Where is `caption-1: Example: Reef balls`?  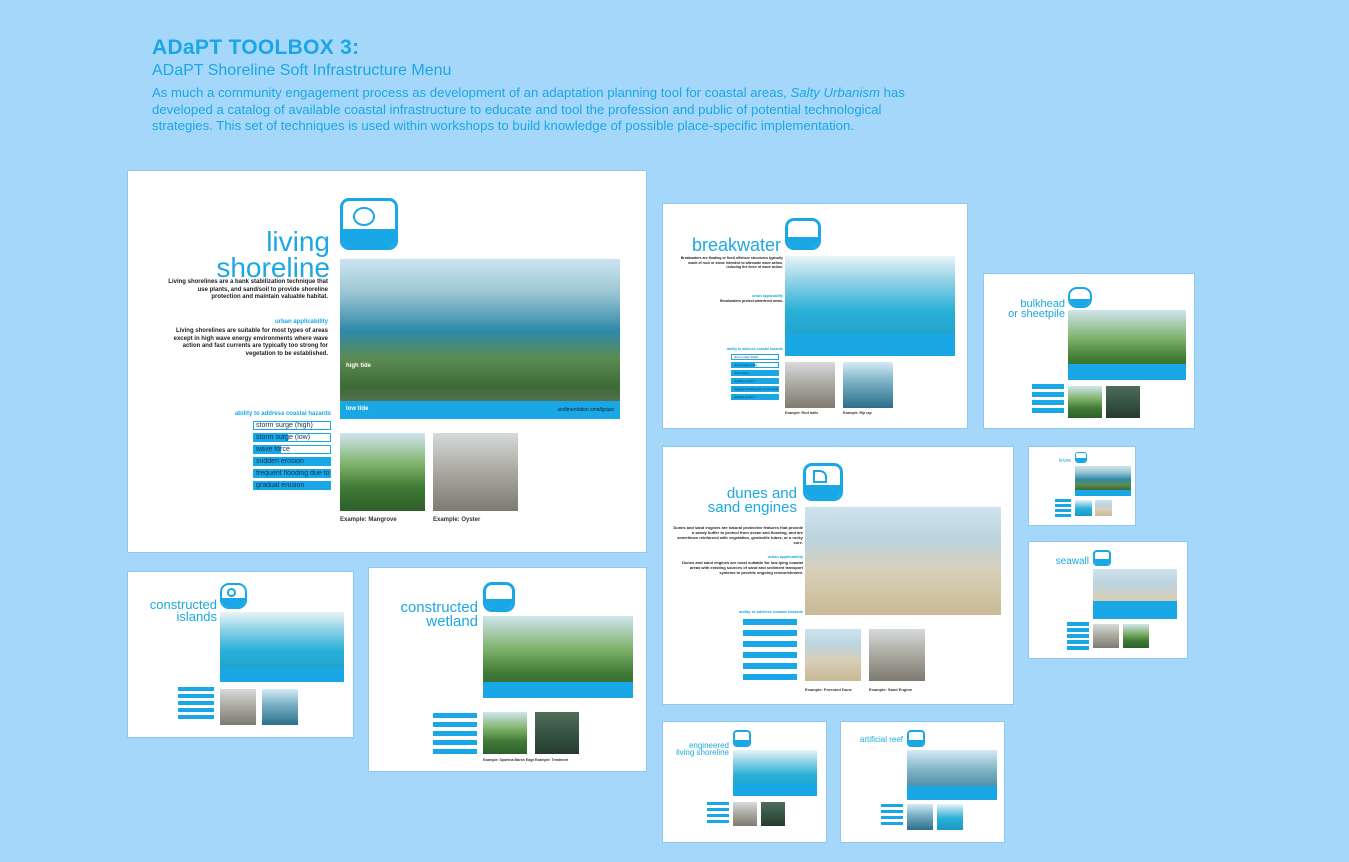 caption-1: Example: Reef balls is located at coordinates (802, 413).